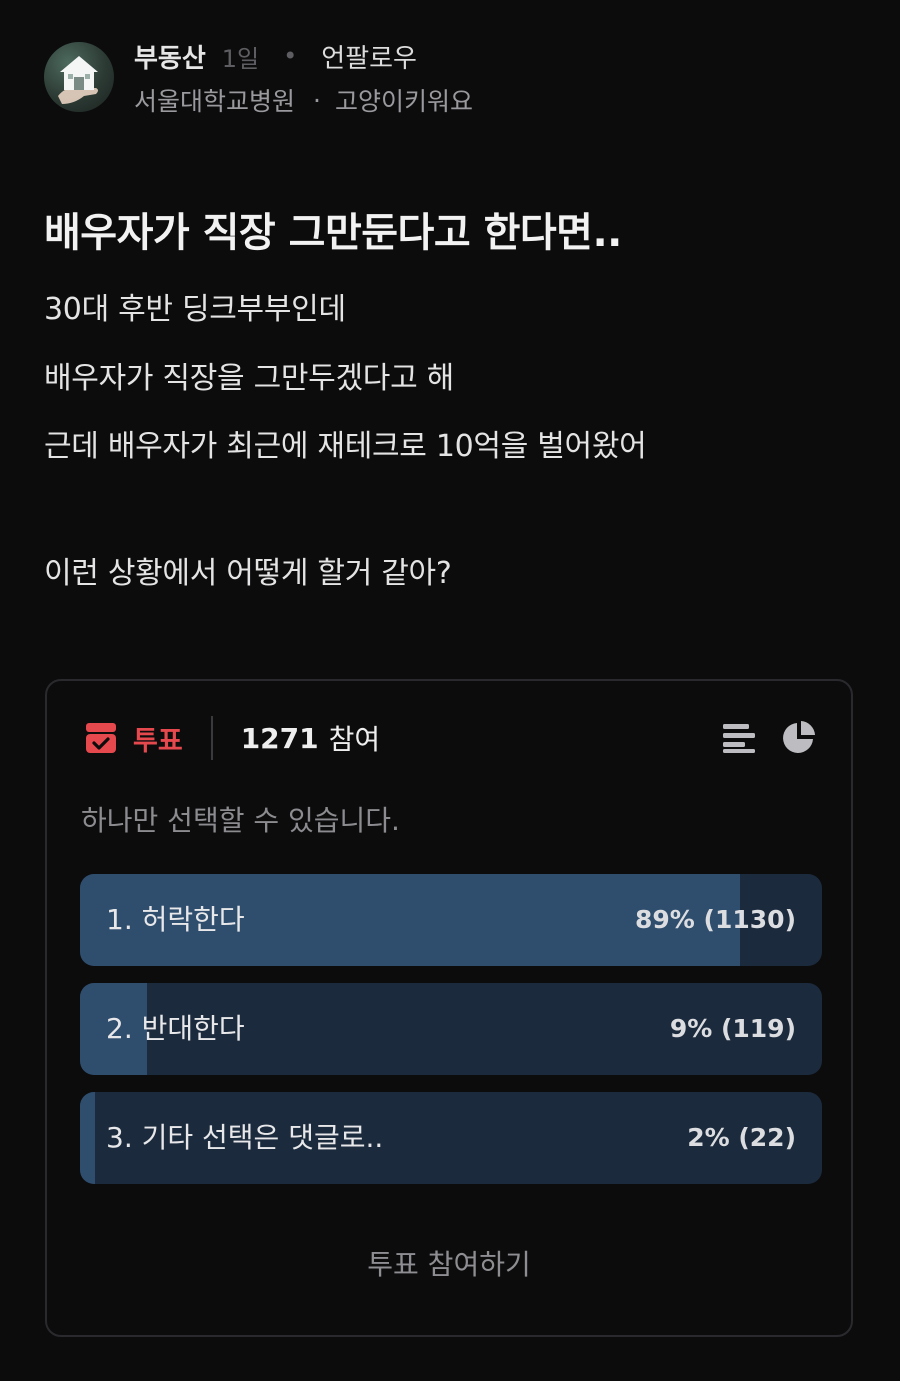 The image size is (900, 1381). I want to click on participant-count-suffix: 참여, so click(354, 739).